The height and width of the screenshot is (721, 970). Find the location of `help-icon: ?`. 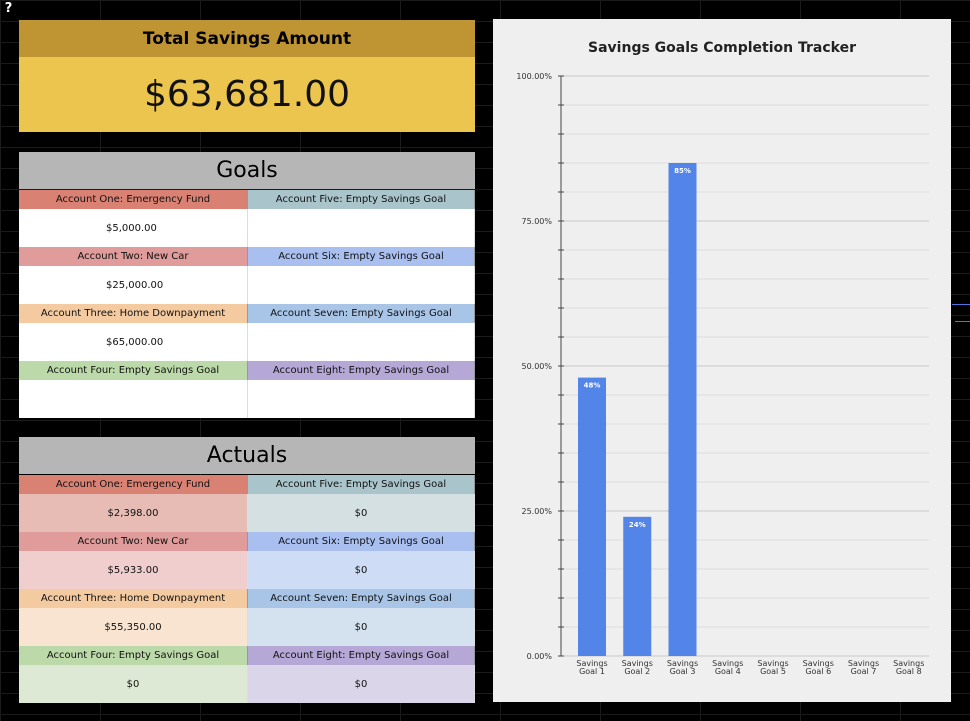

help-icon: ? is located at coordinates (8, 8).